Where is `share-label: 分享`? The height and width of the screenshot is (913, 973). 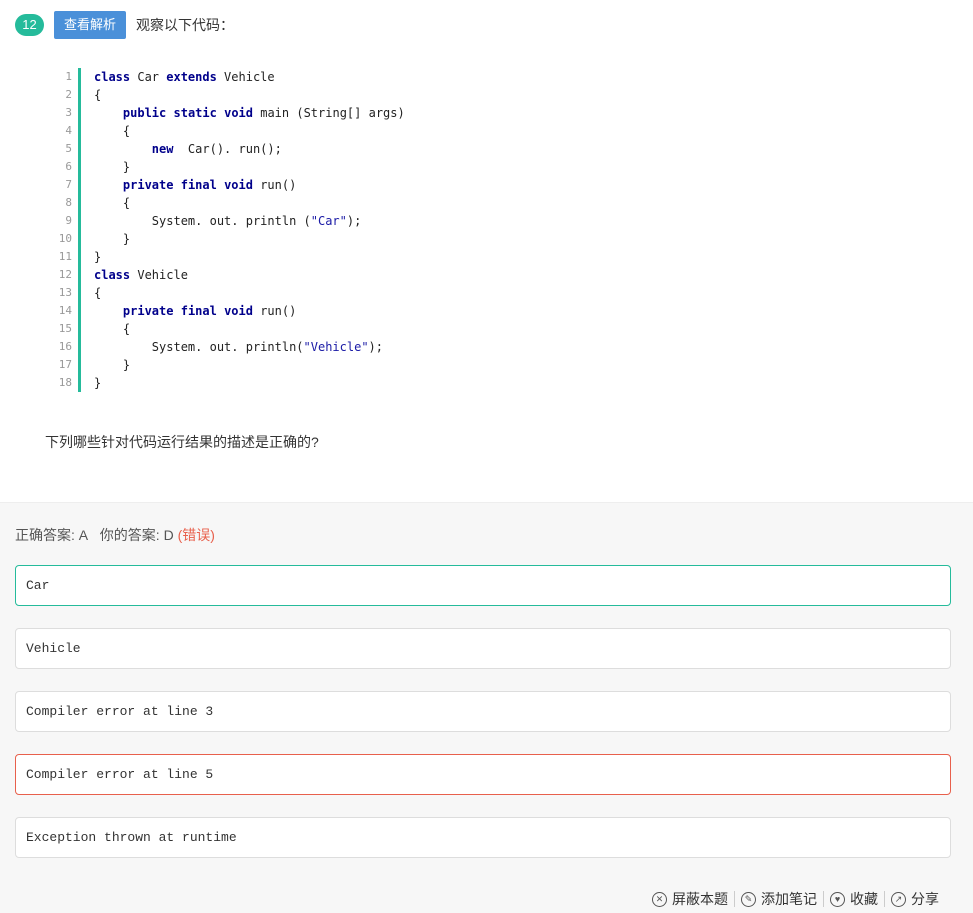
share-label: 分享 is located at coordinates (925, 899).